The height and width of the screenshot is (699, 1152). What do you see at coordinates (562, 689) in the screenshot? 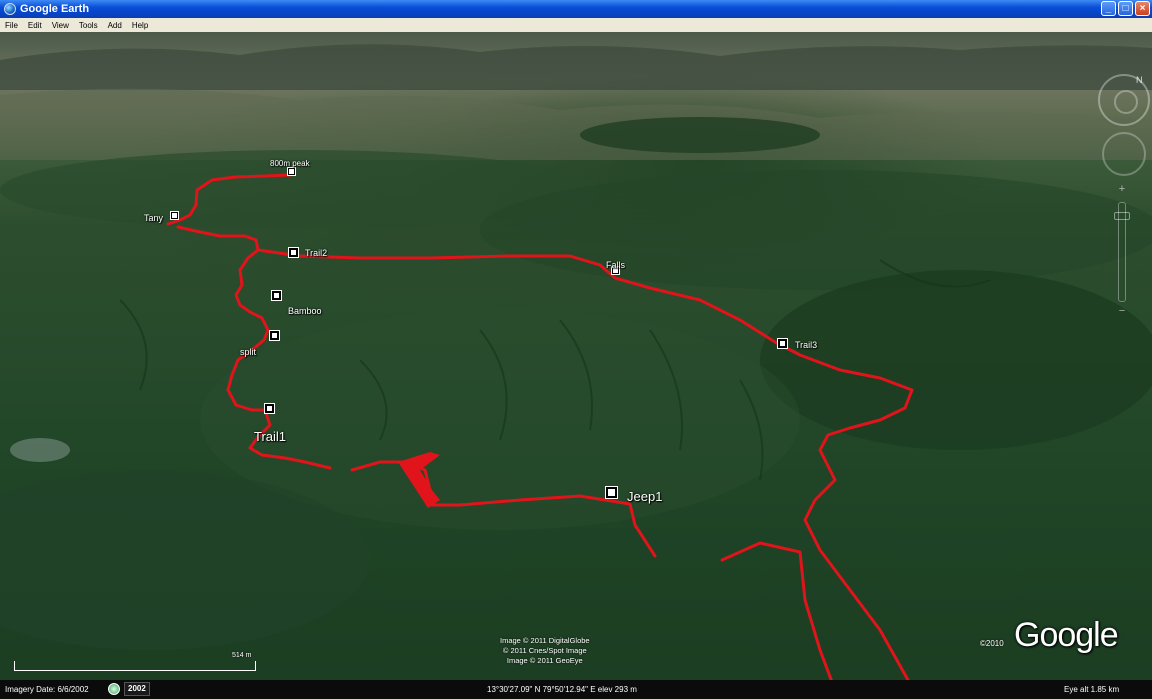
I see `pointer-coordinates: 13°30'27.09" N 79°50'12.94" E elev 293 m` at bounding box center [562, 689].